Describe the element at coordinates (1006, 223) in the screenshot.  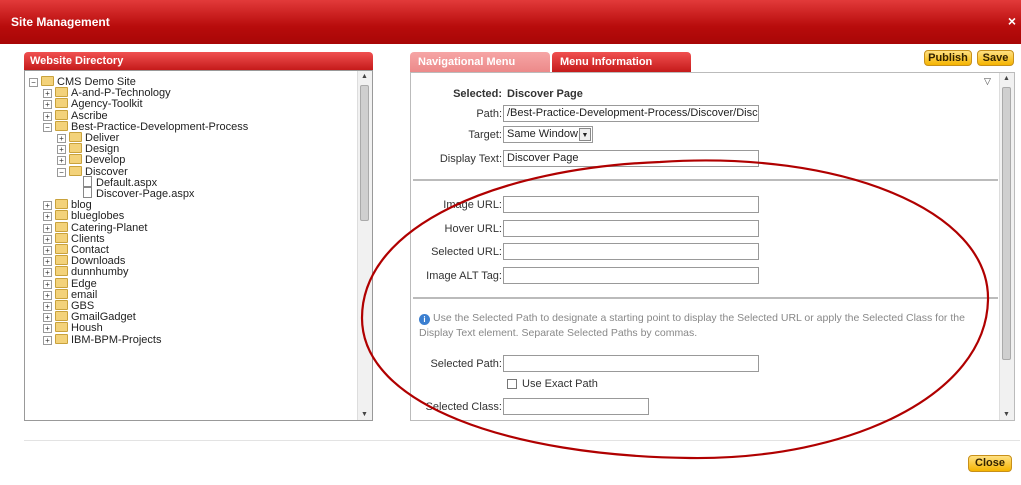
I see `form-scroll-thumb` at that location.